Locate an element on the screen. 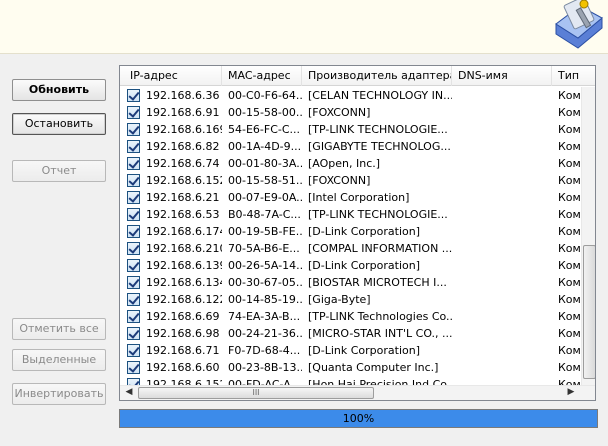 This screenshot has width=608, height=446. scroll-grip-icon: III is located at coordinates (256, 392).